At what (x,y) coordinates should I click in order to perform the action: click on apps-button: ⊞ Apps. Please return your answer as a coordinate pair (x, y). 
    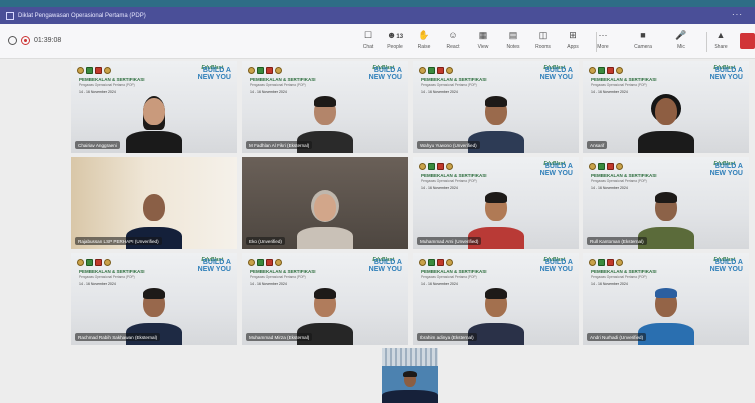
    Looking at the image, I should click on (573, 39).